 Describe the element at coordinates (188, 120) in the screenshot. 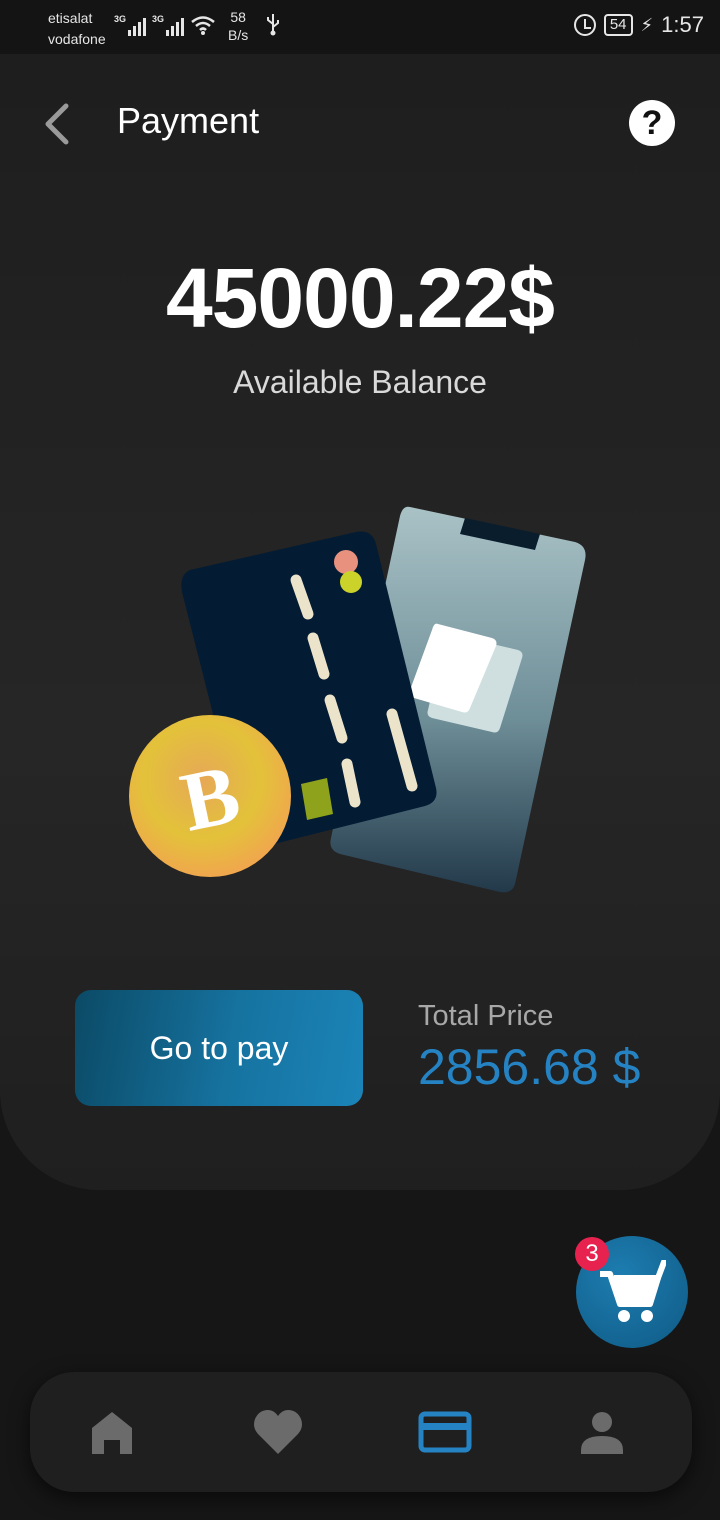

I see `page-title: Payment` at that location.